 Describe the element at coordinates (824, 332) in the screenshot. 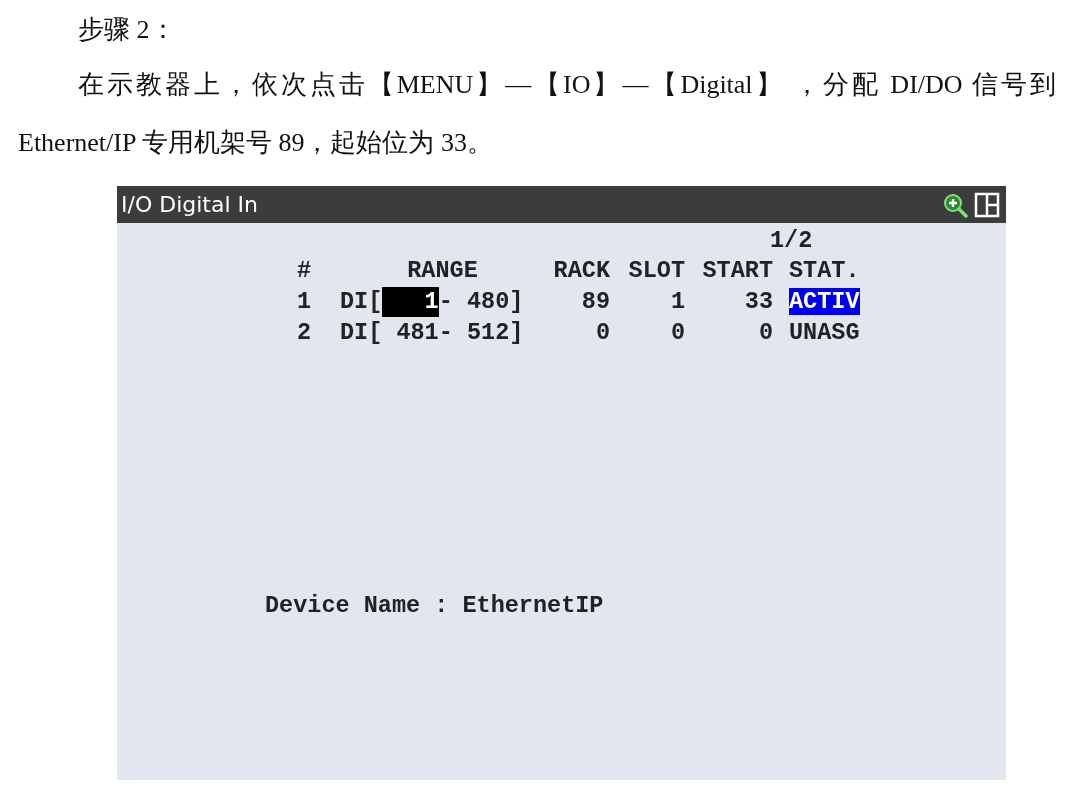

I see `status-field: UNASG` at that location.